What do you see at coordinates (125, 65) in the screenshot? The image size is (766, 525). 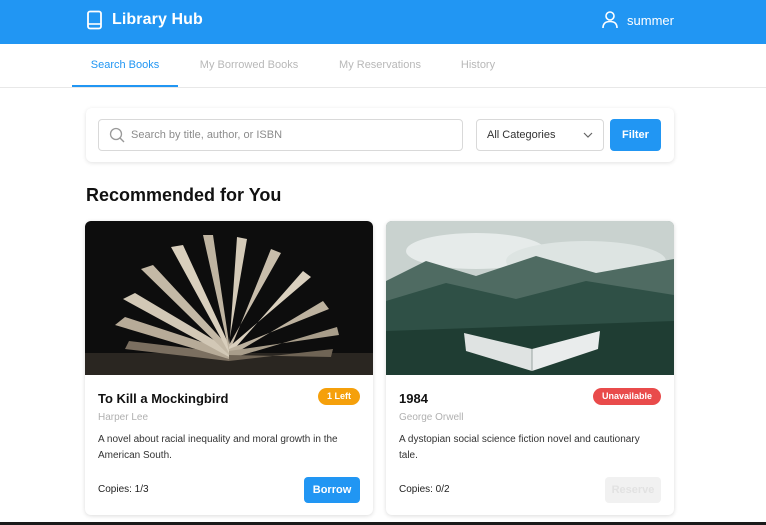 I see `tab-search-books: Search Books` at bounding box center [125, 65].